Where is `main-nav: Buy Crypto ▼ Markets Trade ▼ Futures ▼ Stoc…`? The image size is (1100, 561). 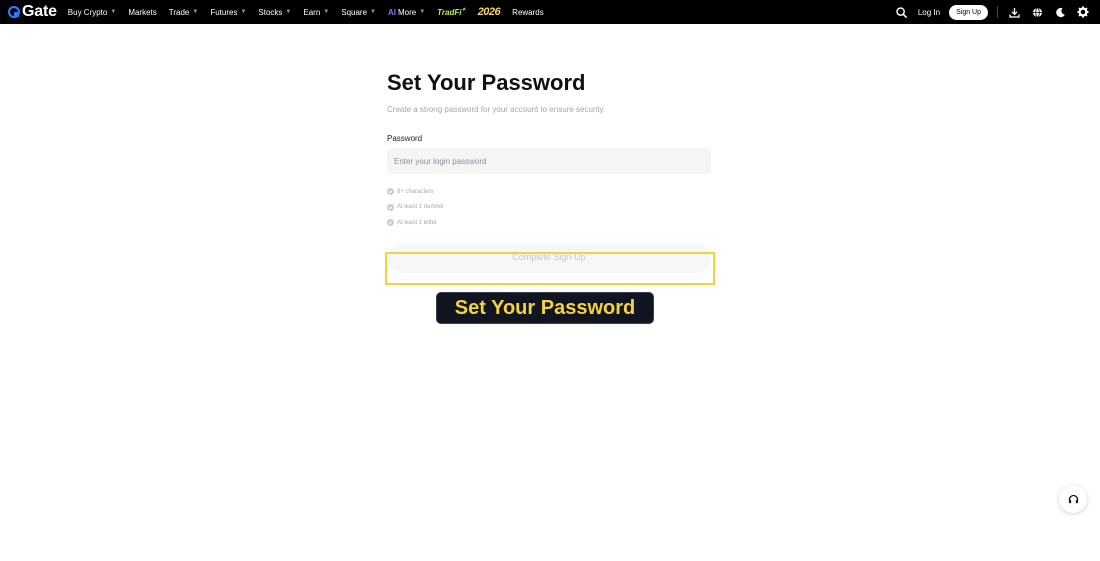 main-nav: Buy Crypto ▼ Markets Trade ▼ Futures ▼ Stoc… is located at coordinates (312, 12).